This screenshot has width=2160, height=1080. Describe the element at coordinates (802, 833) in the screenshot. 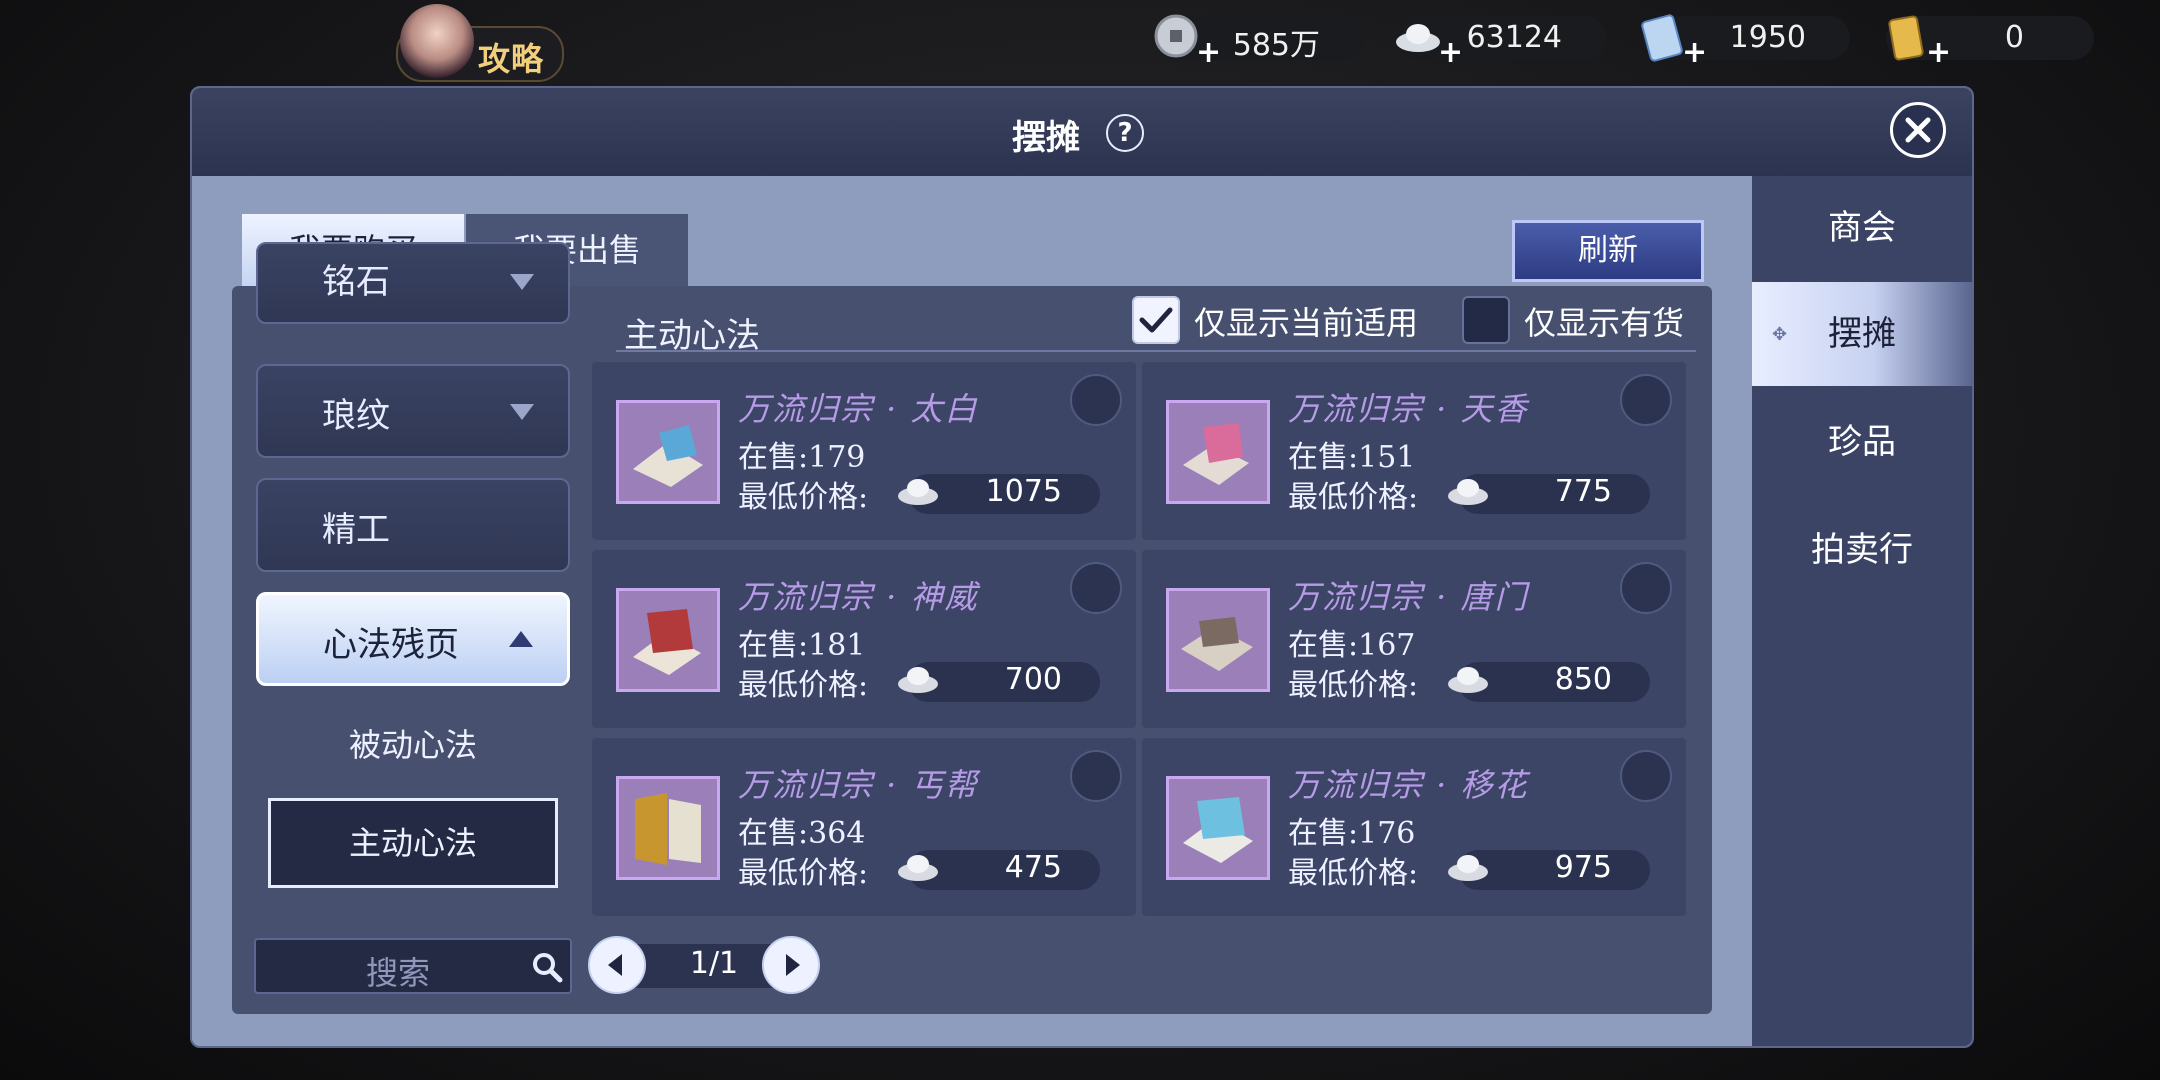

I see `item-stock: 在售:364` at that location.